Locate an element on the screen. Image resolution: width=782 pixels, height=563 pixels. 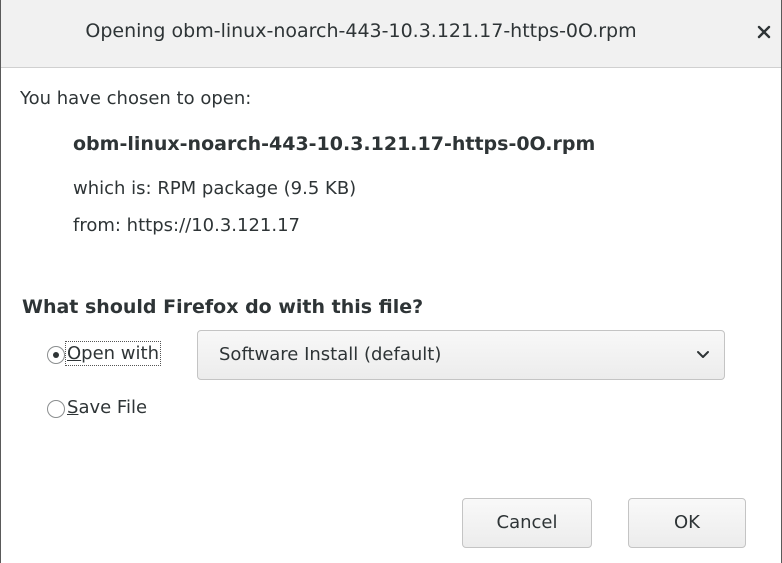
action-question: What should Firefox do with this file? is located at coordinates (223, 307).